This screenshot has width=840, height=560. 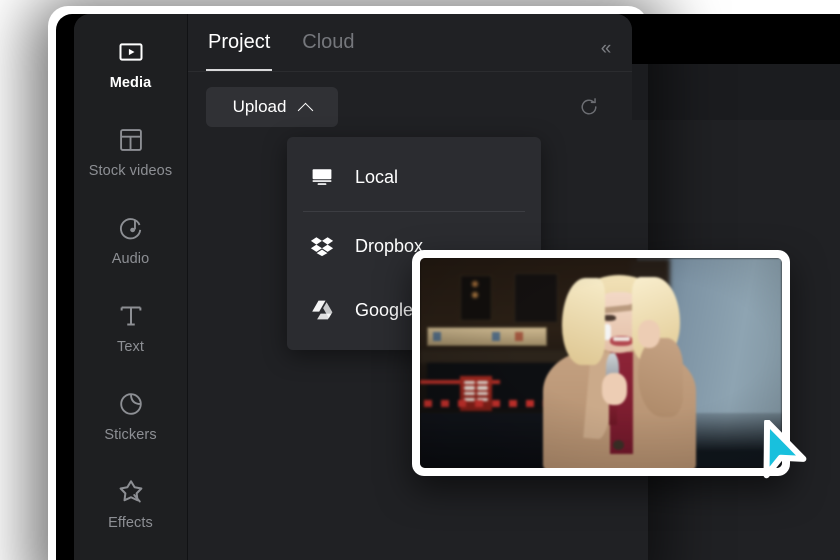 I want to click on tab-project: Project, so click(x=239, y=51).